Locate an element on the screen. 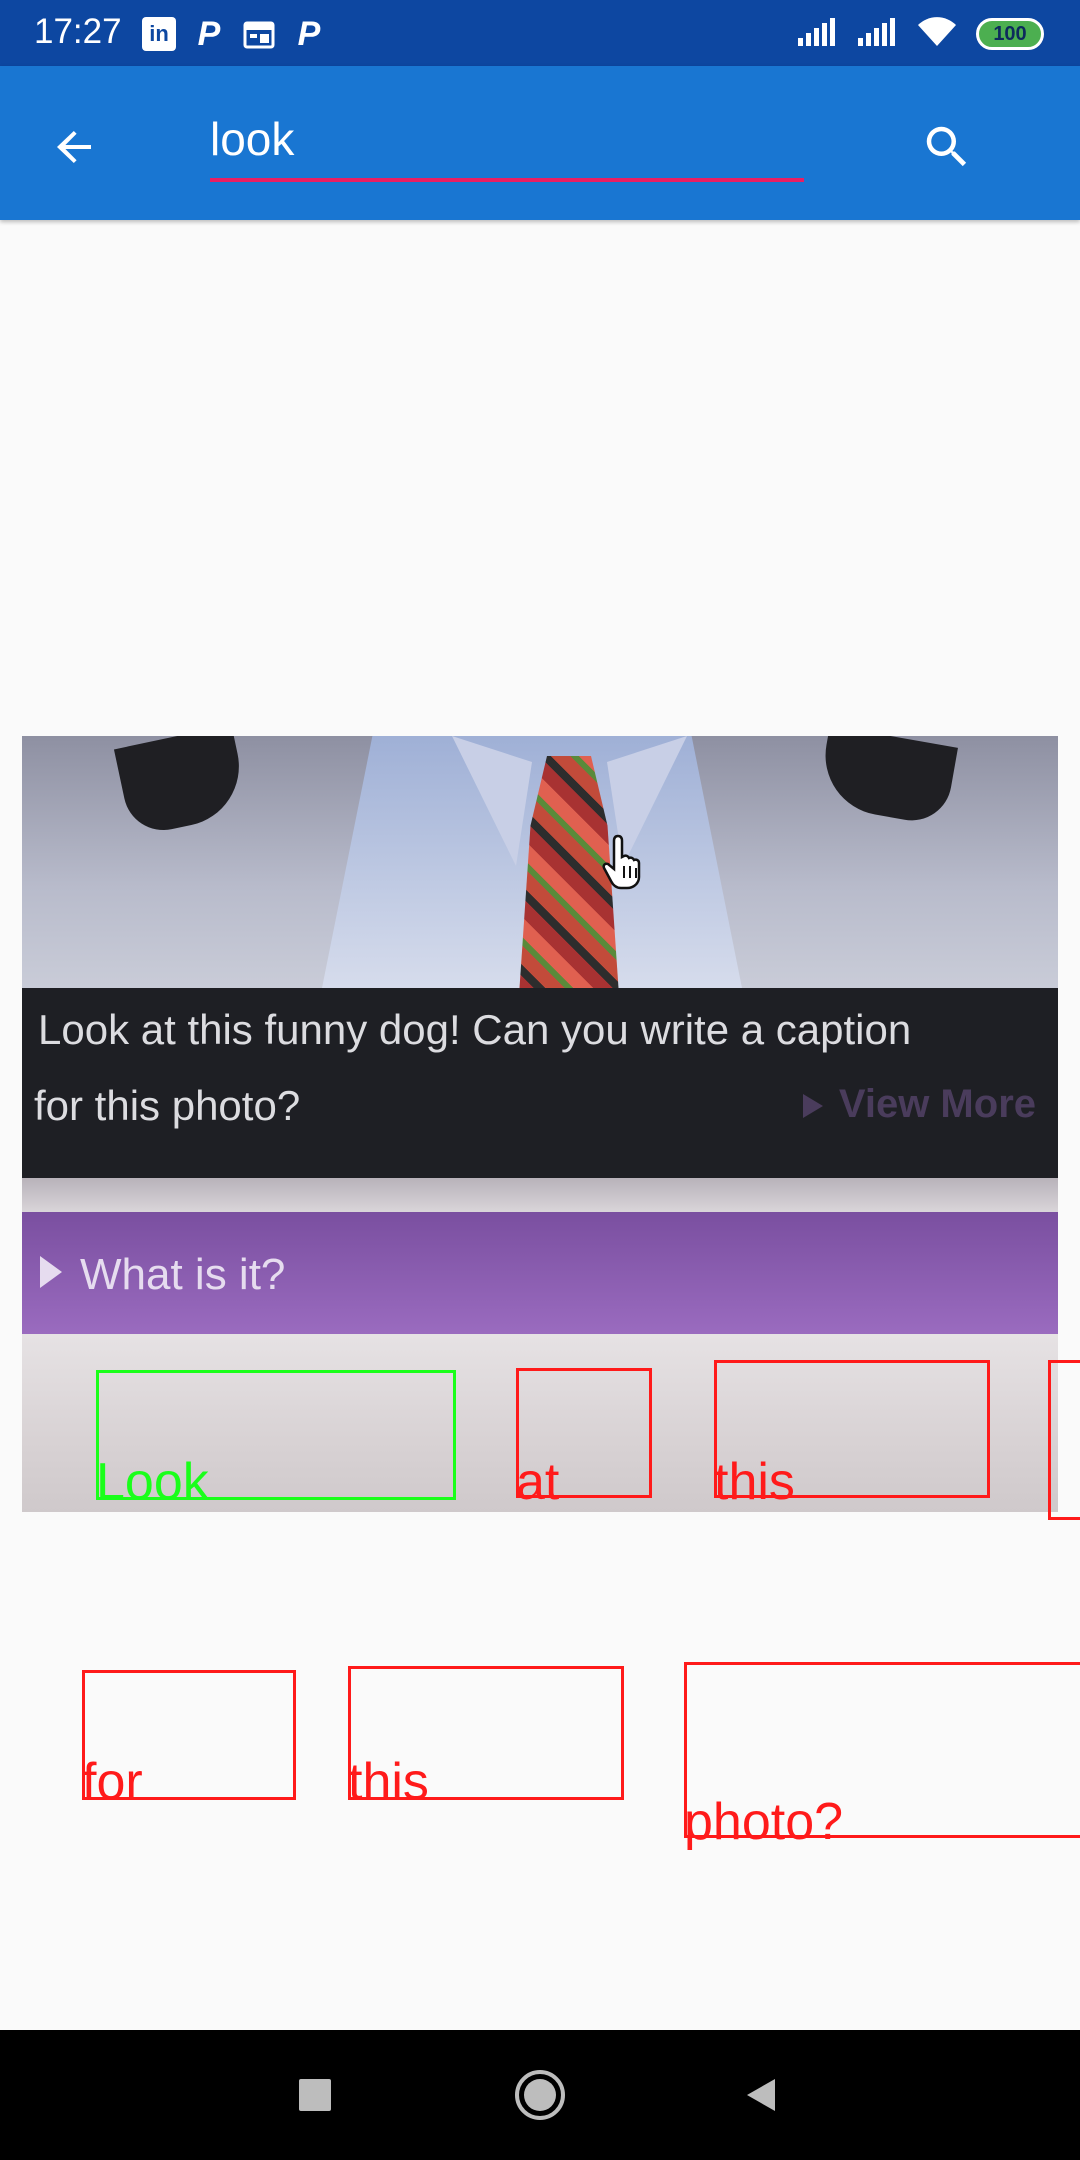 This screenshot has height=2160, width=1080. photo-purple-band: What is it? is located at coordinates (540, 1273).